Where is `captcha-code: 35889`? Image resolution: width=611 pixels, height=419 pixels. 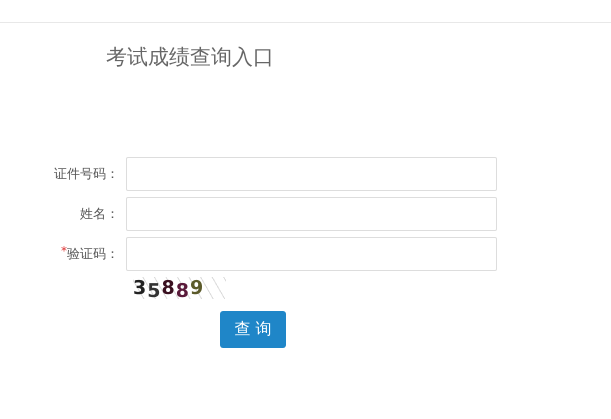
captcha-code: 35889 is located at coordinates (179, 288).